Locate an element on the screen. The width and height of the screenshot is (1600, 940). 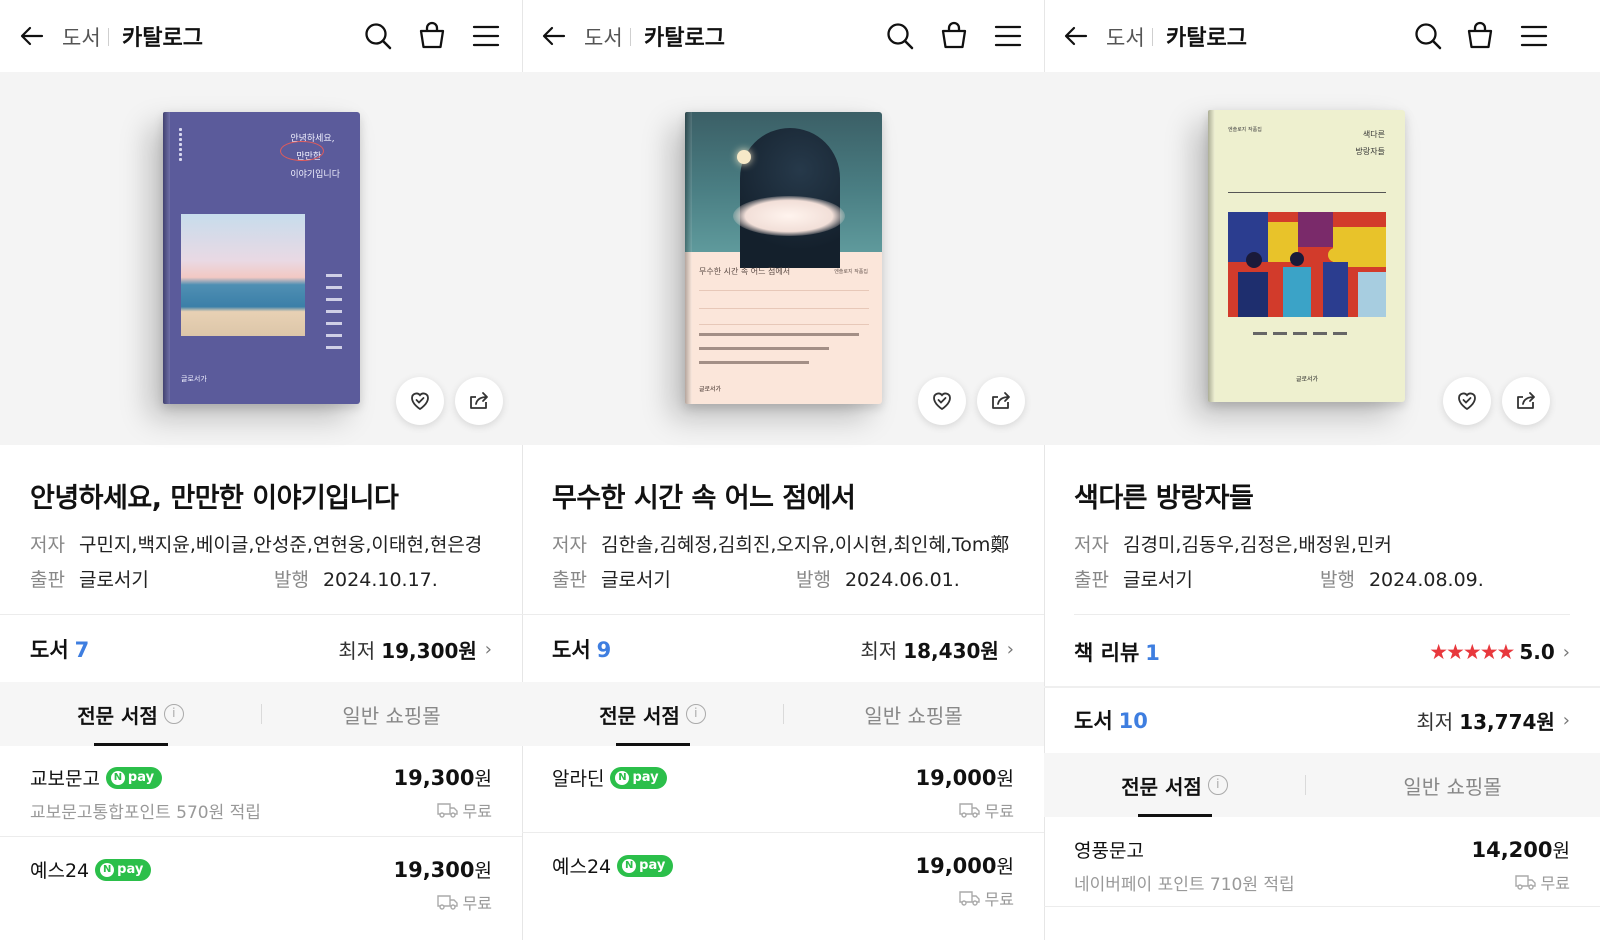
cover-side-text is located at coordinates (183, 153).